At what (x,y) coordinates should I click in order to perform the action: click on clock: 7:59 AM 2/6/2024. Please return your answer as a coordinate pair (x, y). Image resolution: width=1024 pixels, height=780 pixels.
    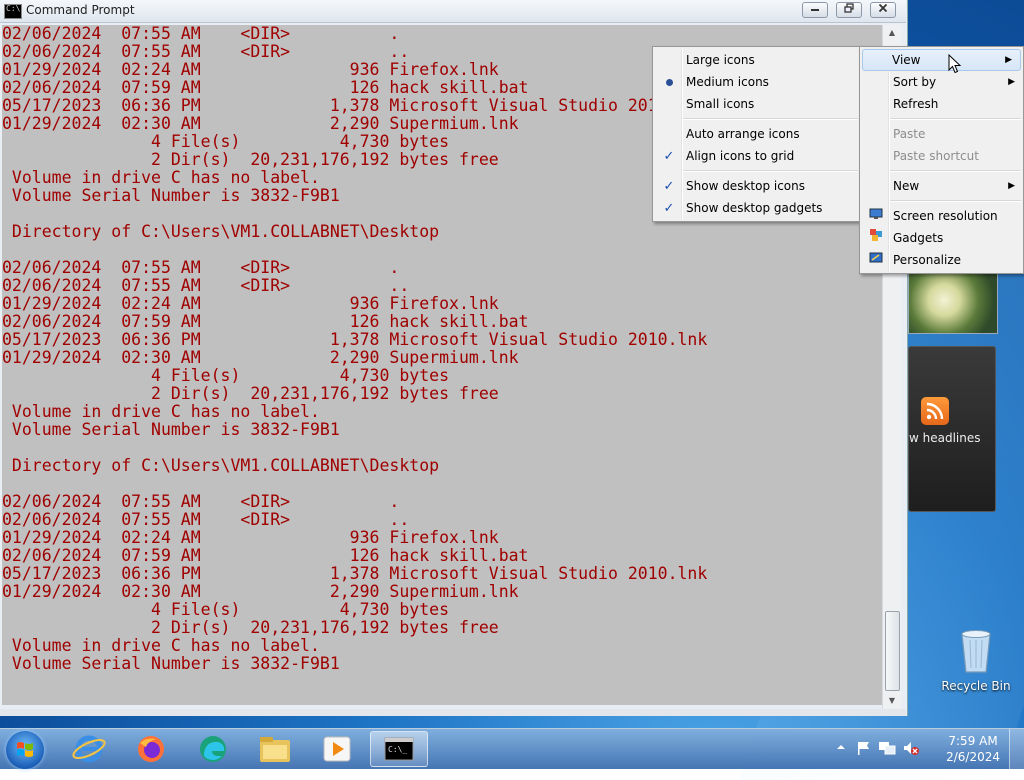
    Looking at the image, I should click on (973, 749).